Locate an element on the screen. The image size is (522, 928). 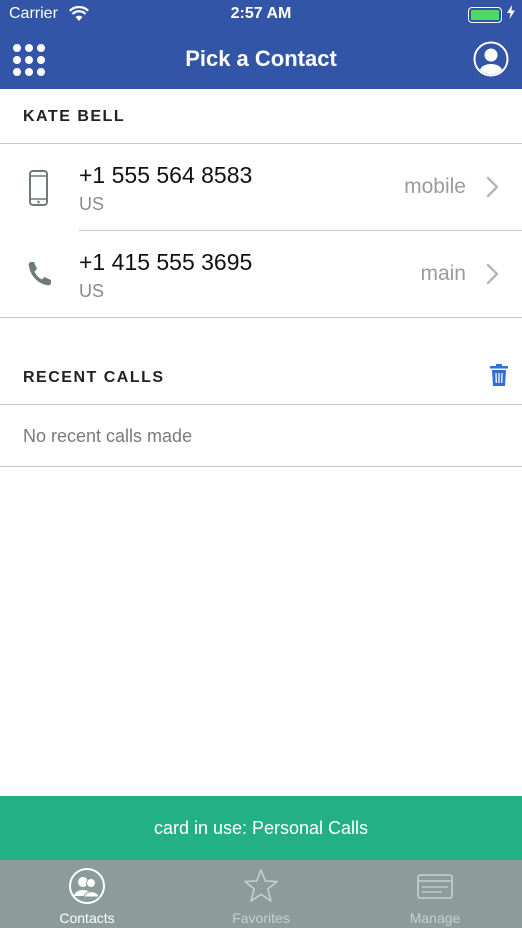
tab-contacts: Contacts is located at coordinates (87, 894).